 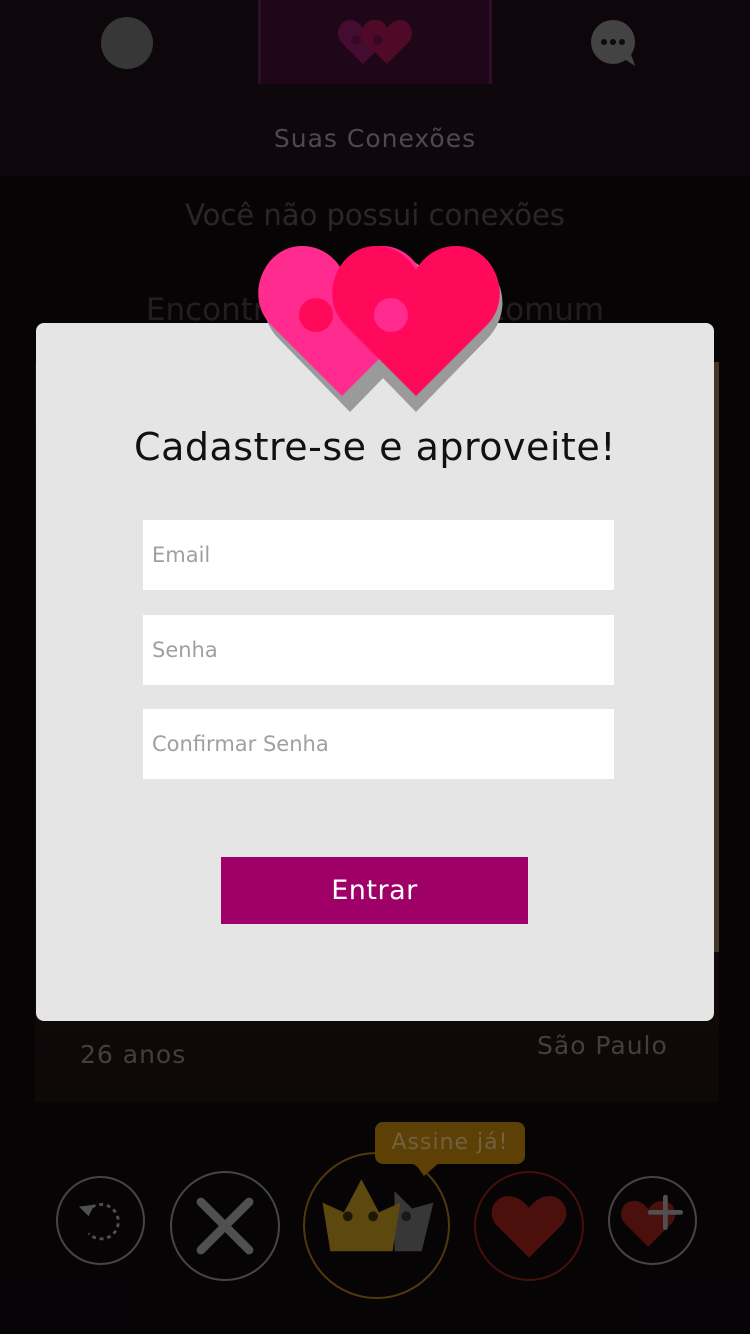 I want to click on password-field, so click(x=378, y=650).